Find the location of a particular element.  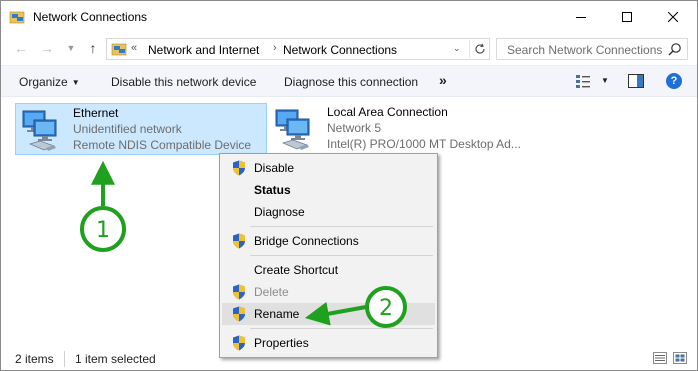

change-view-icon is located at coordinates (583, 81).